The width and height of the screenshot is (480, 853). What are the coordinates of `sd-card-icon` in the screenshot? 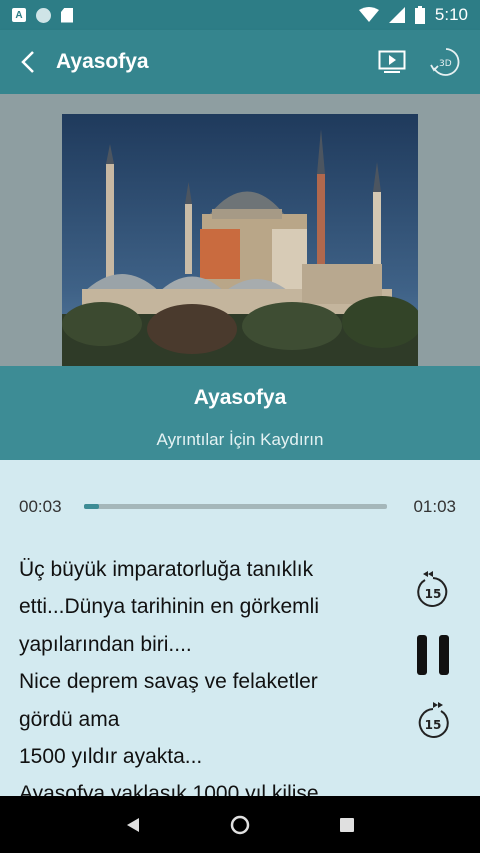 It's located at (67, 15).